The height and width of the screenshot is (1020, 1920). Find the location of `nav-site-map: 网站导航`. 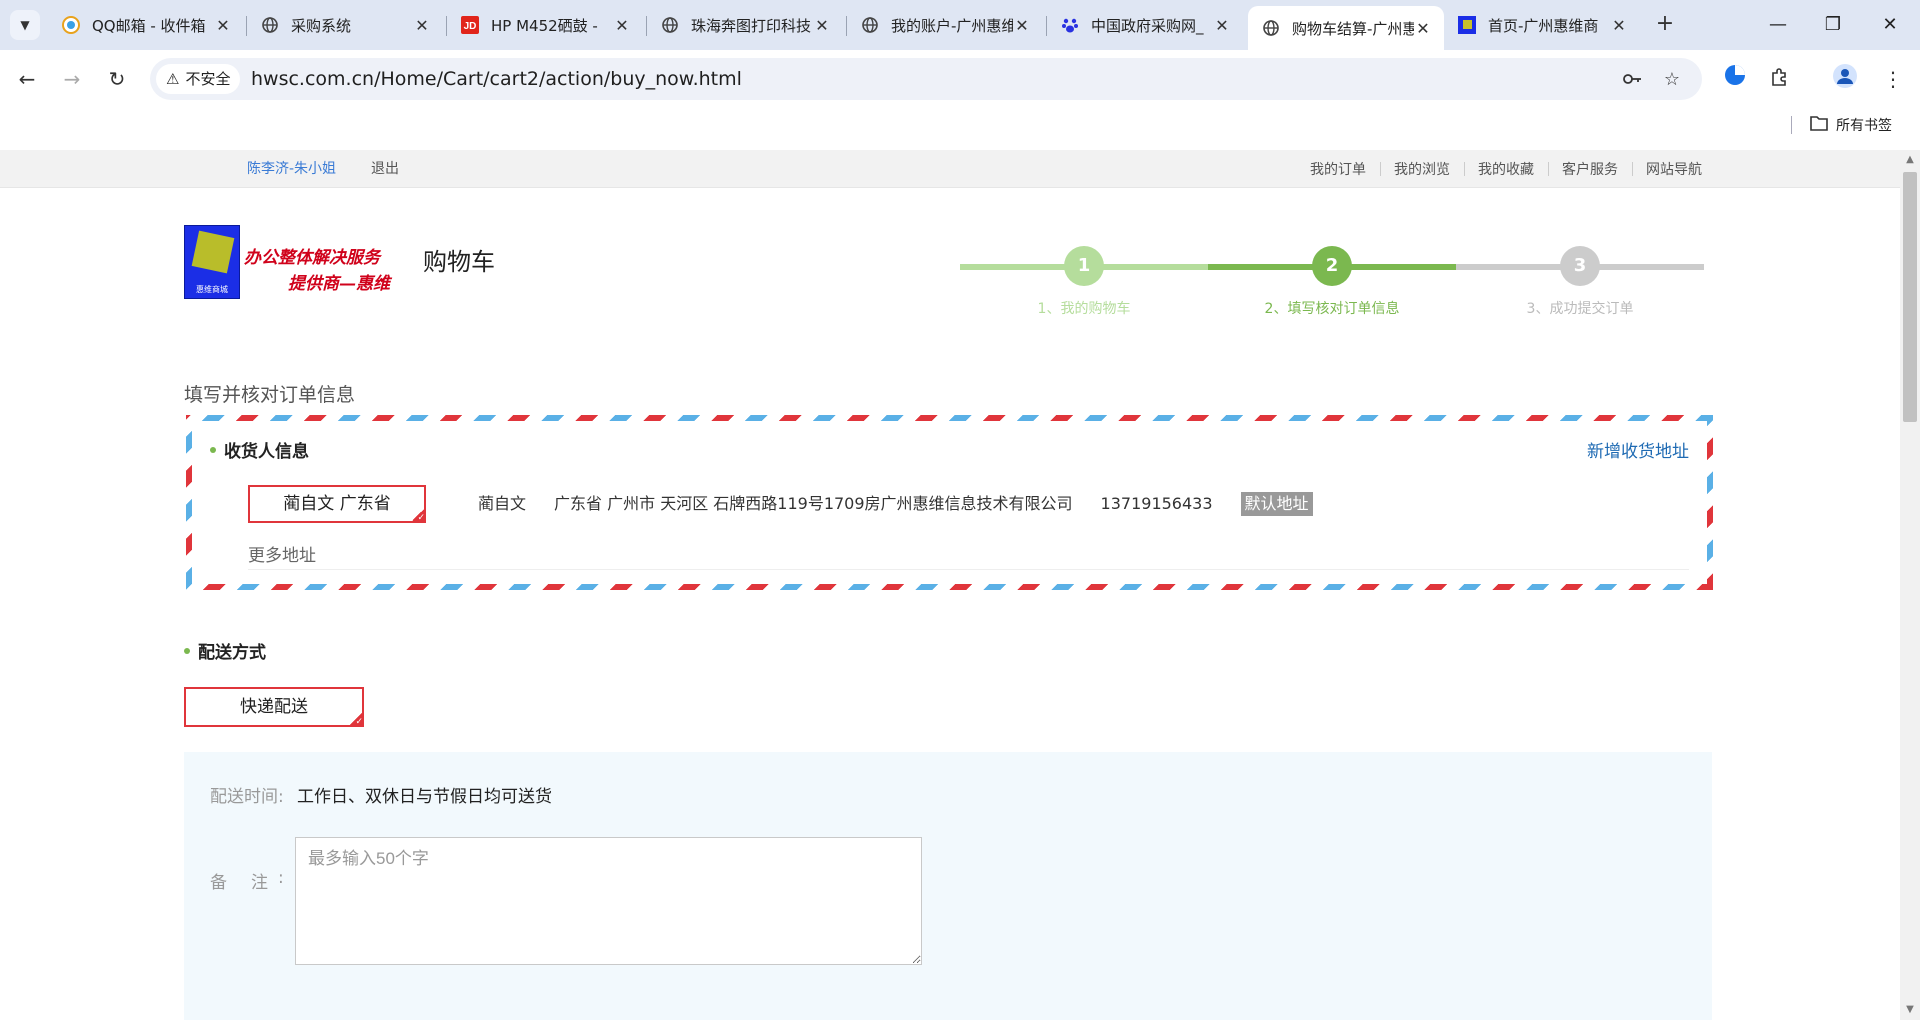

nav-site-map: 网站导航 is located at coordinates (1667, 169).